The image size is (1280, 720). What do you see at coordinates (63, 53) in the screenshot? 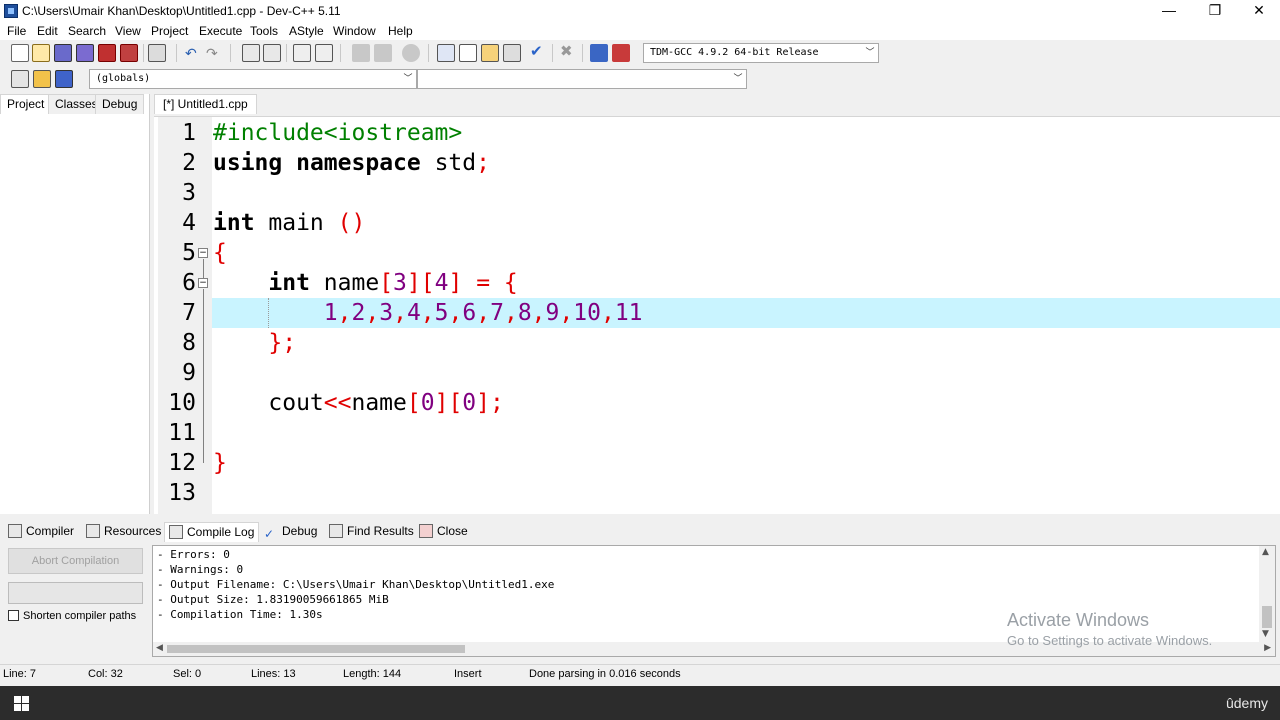
I see `save-icon` at bounding box center [63, 53].